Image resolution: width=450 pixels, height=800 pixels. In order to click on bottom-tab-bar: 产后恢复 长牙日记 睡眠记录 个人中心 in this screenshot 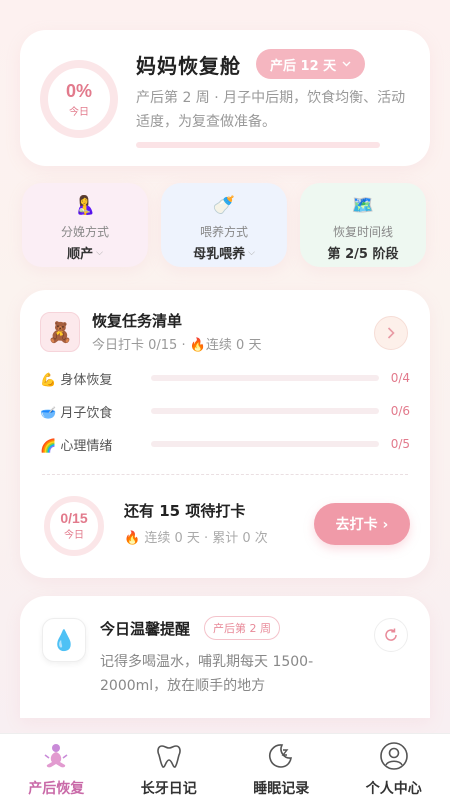, I will do `click(225, 766)`.